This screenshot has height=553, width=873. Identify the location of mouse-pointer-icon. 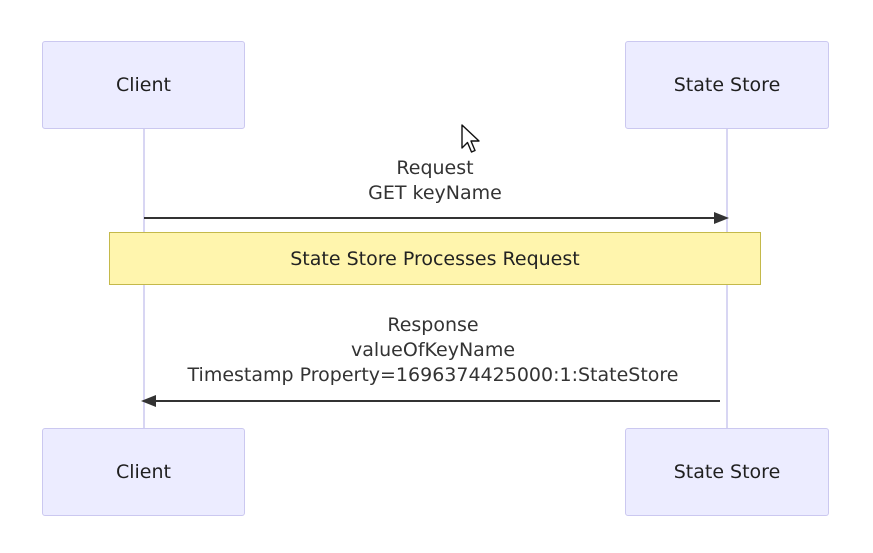
(470, 138).